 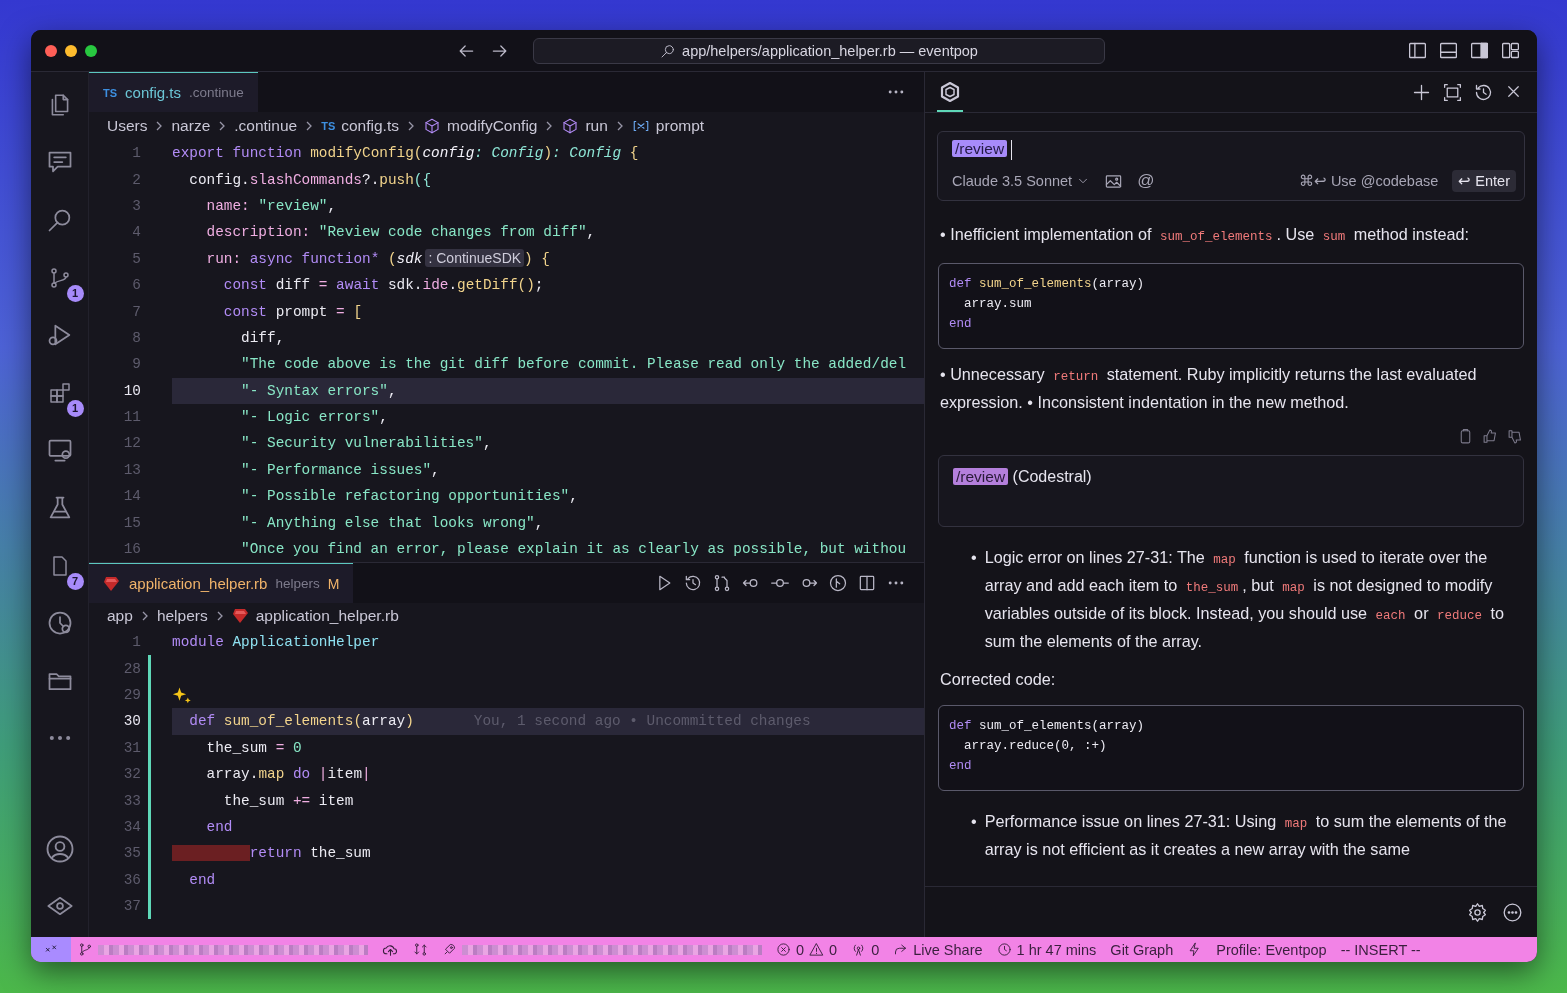 What do you see at coordinates (131, 417) in the screenshot?
I see `line-number: 11` at bounding box center [131, 417].